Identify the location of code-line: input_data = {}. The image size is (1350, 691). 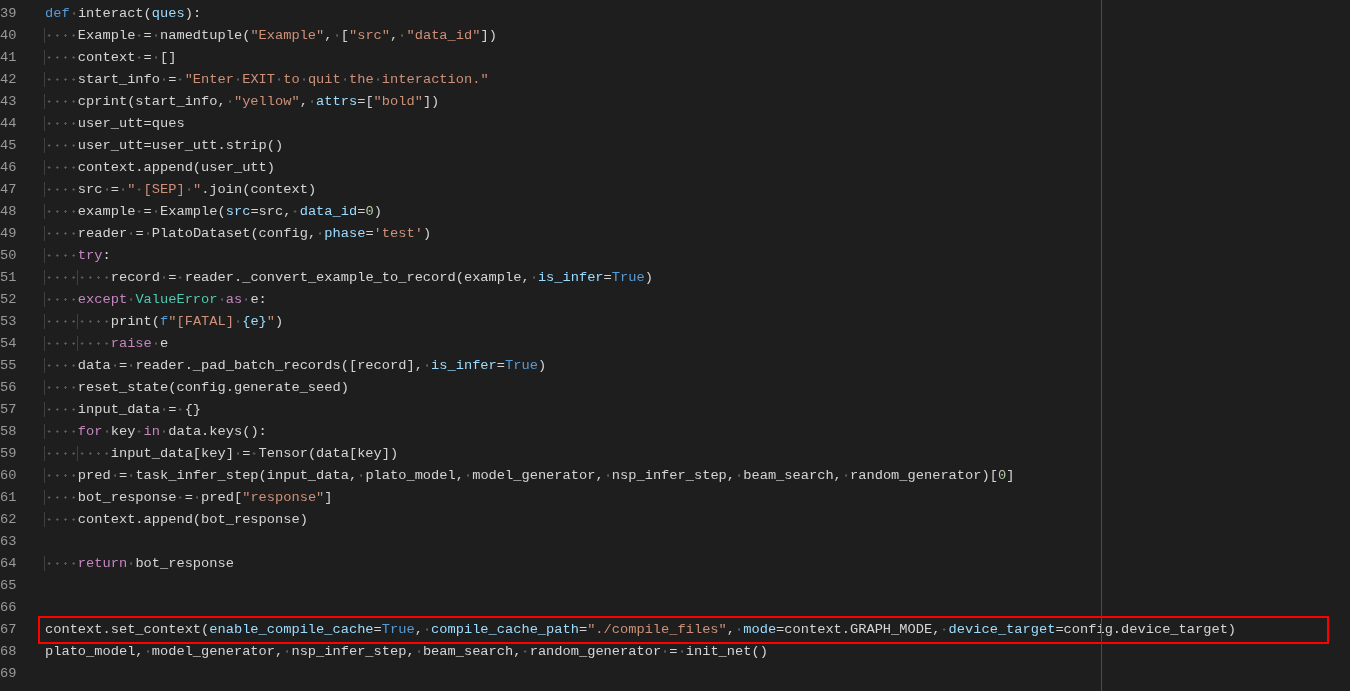
(123, 410).